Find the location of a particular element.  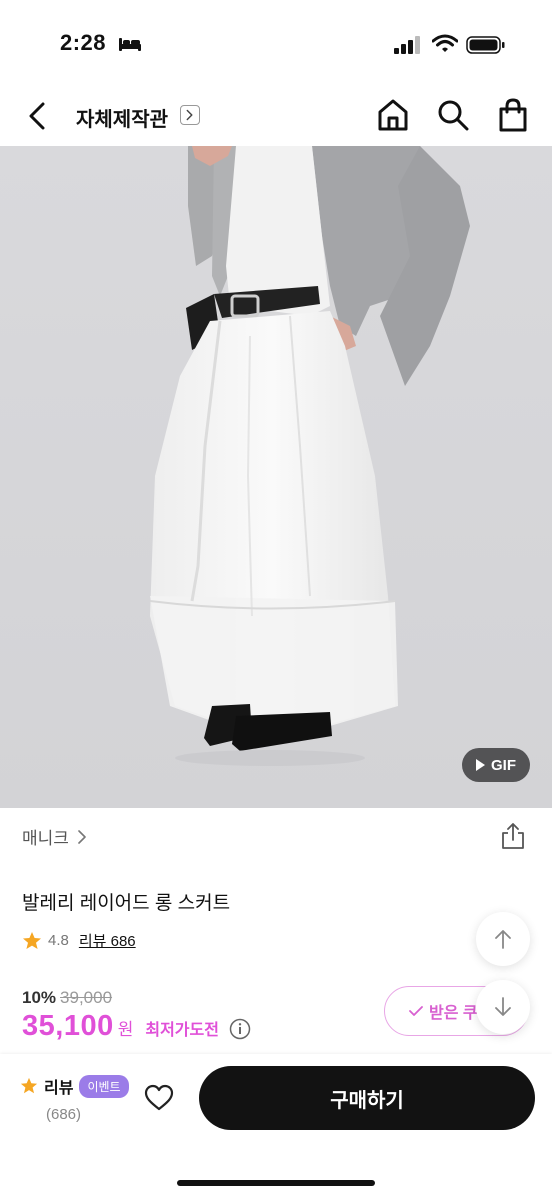

product-name: 발레리 레이어드 롱 스커트 is located at coordinates (126, 903).